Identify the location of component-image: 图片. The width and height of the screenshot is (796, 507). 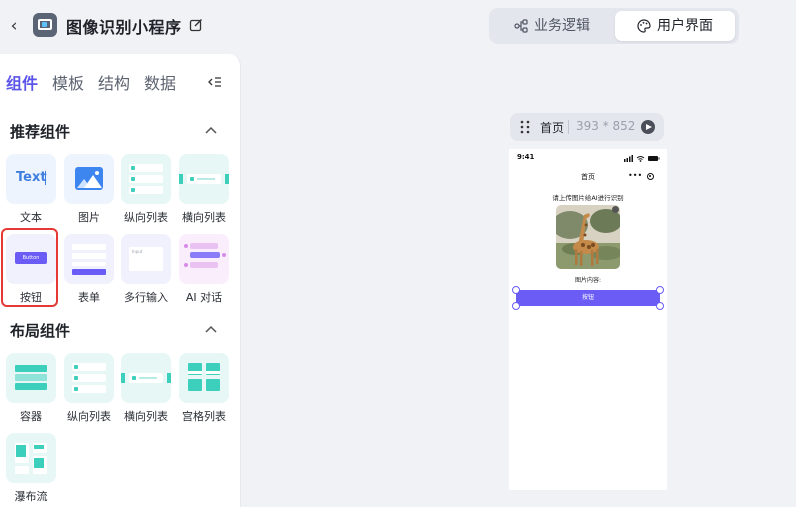
(89, 189).